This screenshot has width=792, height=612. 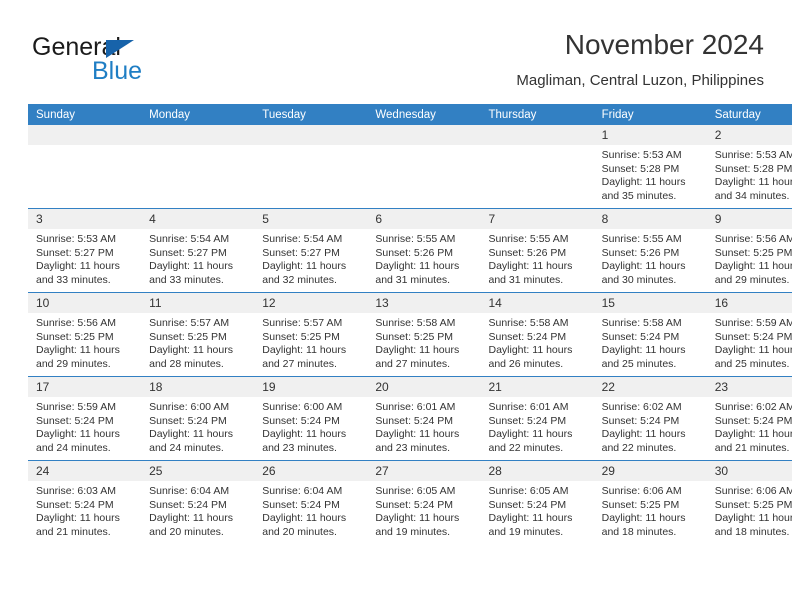 What do you see at coordinates (537, 387) in the screenshot?
I see `day-number: 21` at bounding box center [537, 387].